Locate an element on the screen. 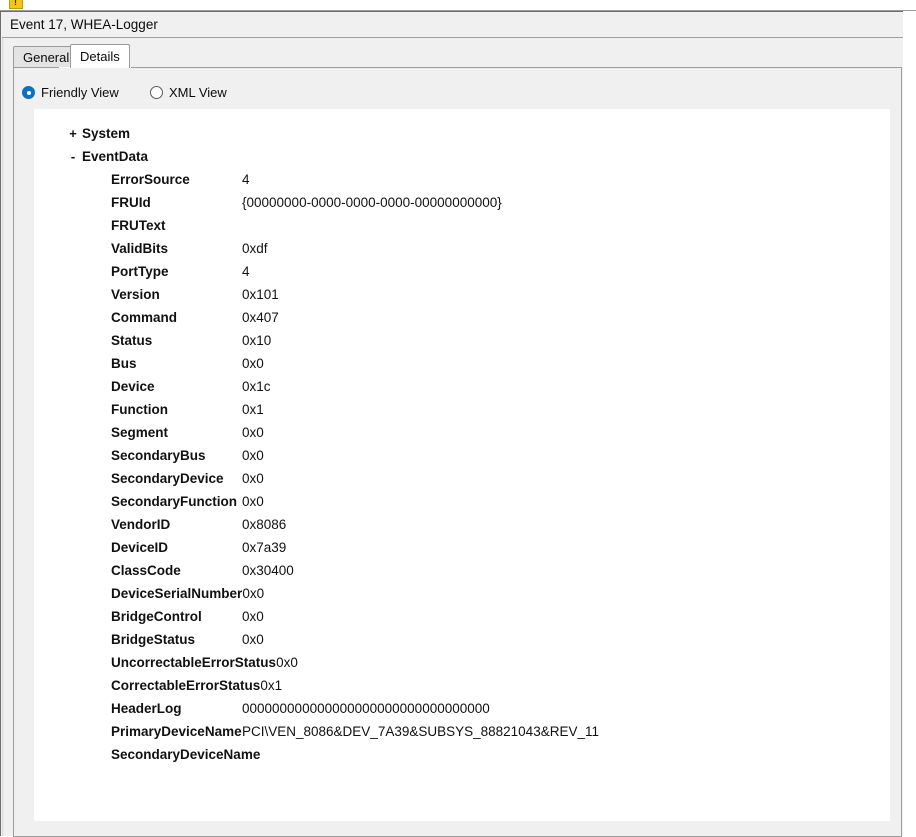 The width and height of the screenshot is (916, 837). event-data-field-row: ValidBits 0xdf is located at coordinates (462, 248).